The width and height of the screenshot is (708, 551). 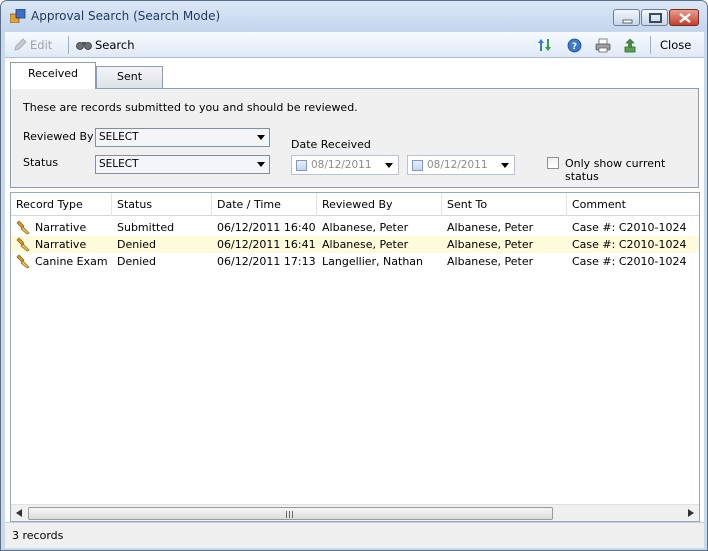 I want to click on column-header-status: Status, so click(x=162, y=204).